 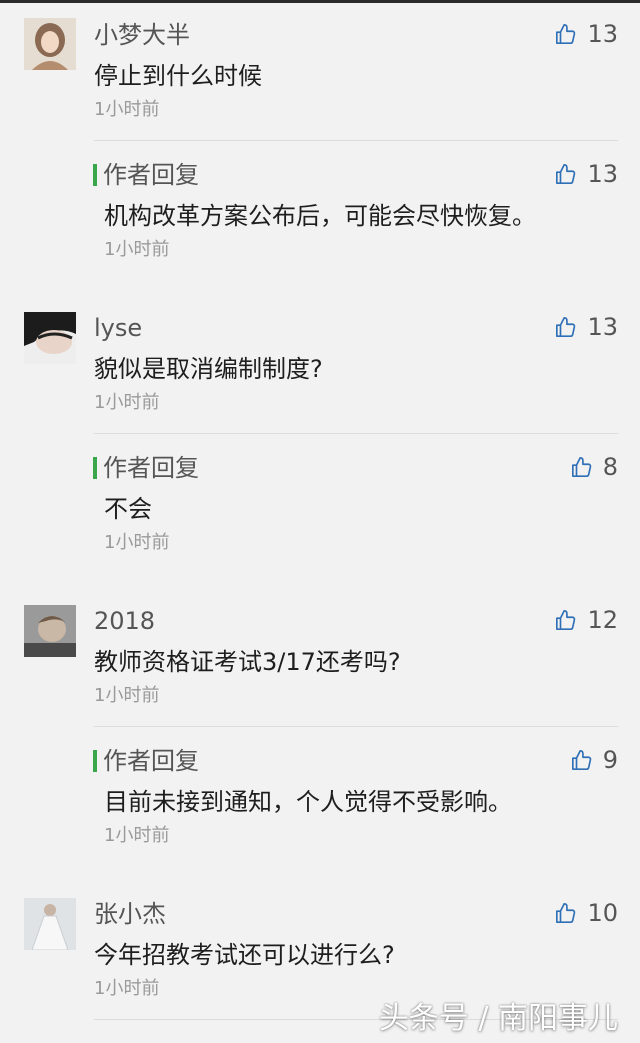 I want to click on comment-text: 教师资格证考试3/17还考吗?, so click(x=247, y=662).